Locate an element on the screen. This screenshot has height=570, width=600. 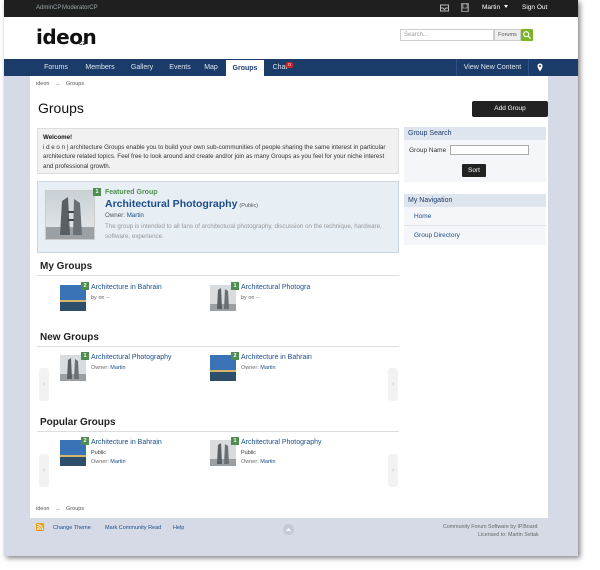
featured-group-name: Architectural Photography is located at coordinates (171, 204).